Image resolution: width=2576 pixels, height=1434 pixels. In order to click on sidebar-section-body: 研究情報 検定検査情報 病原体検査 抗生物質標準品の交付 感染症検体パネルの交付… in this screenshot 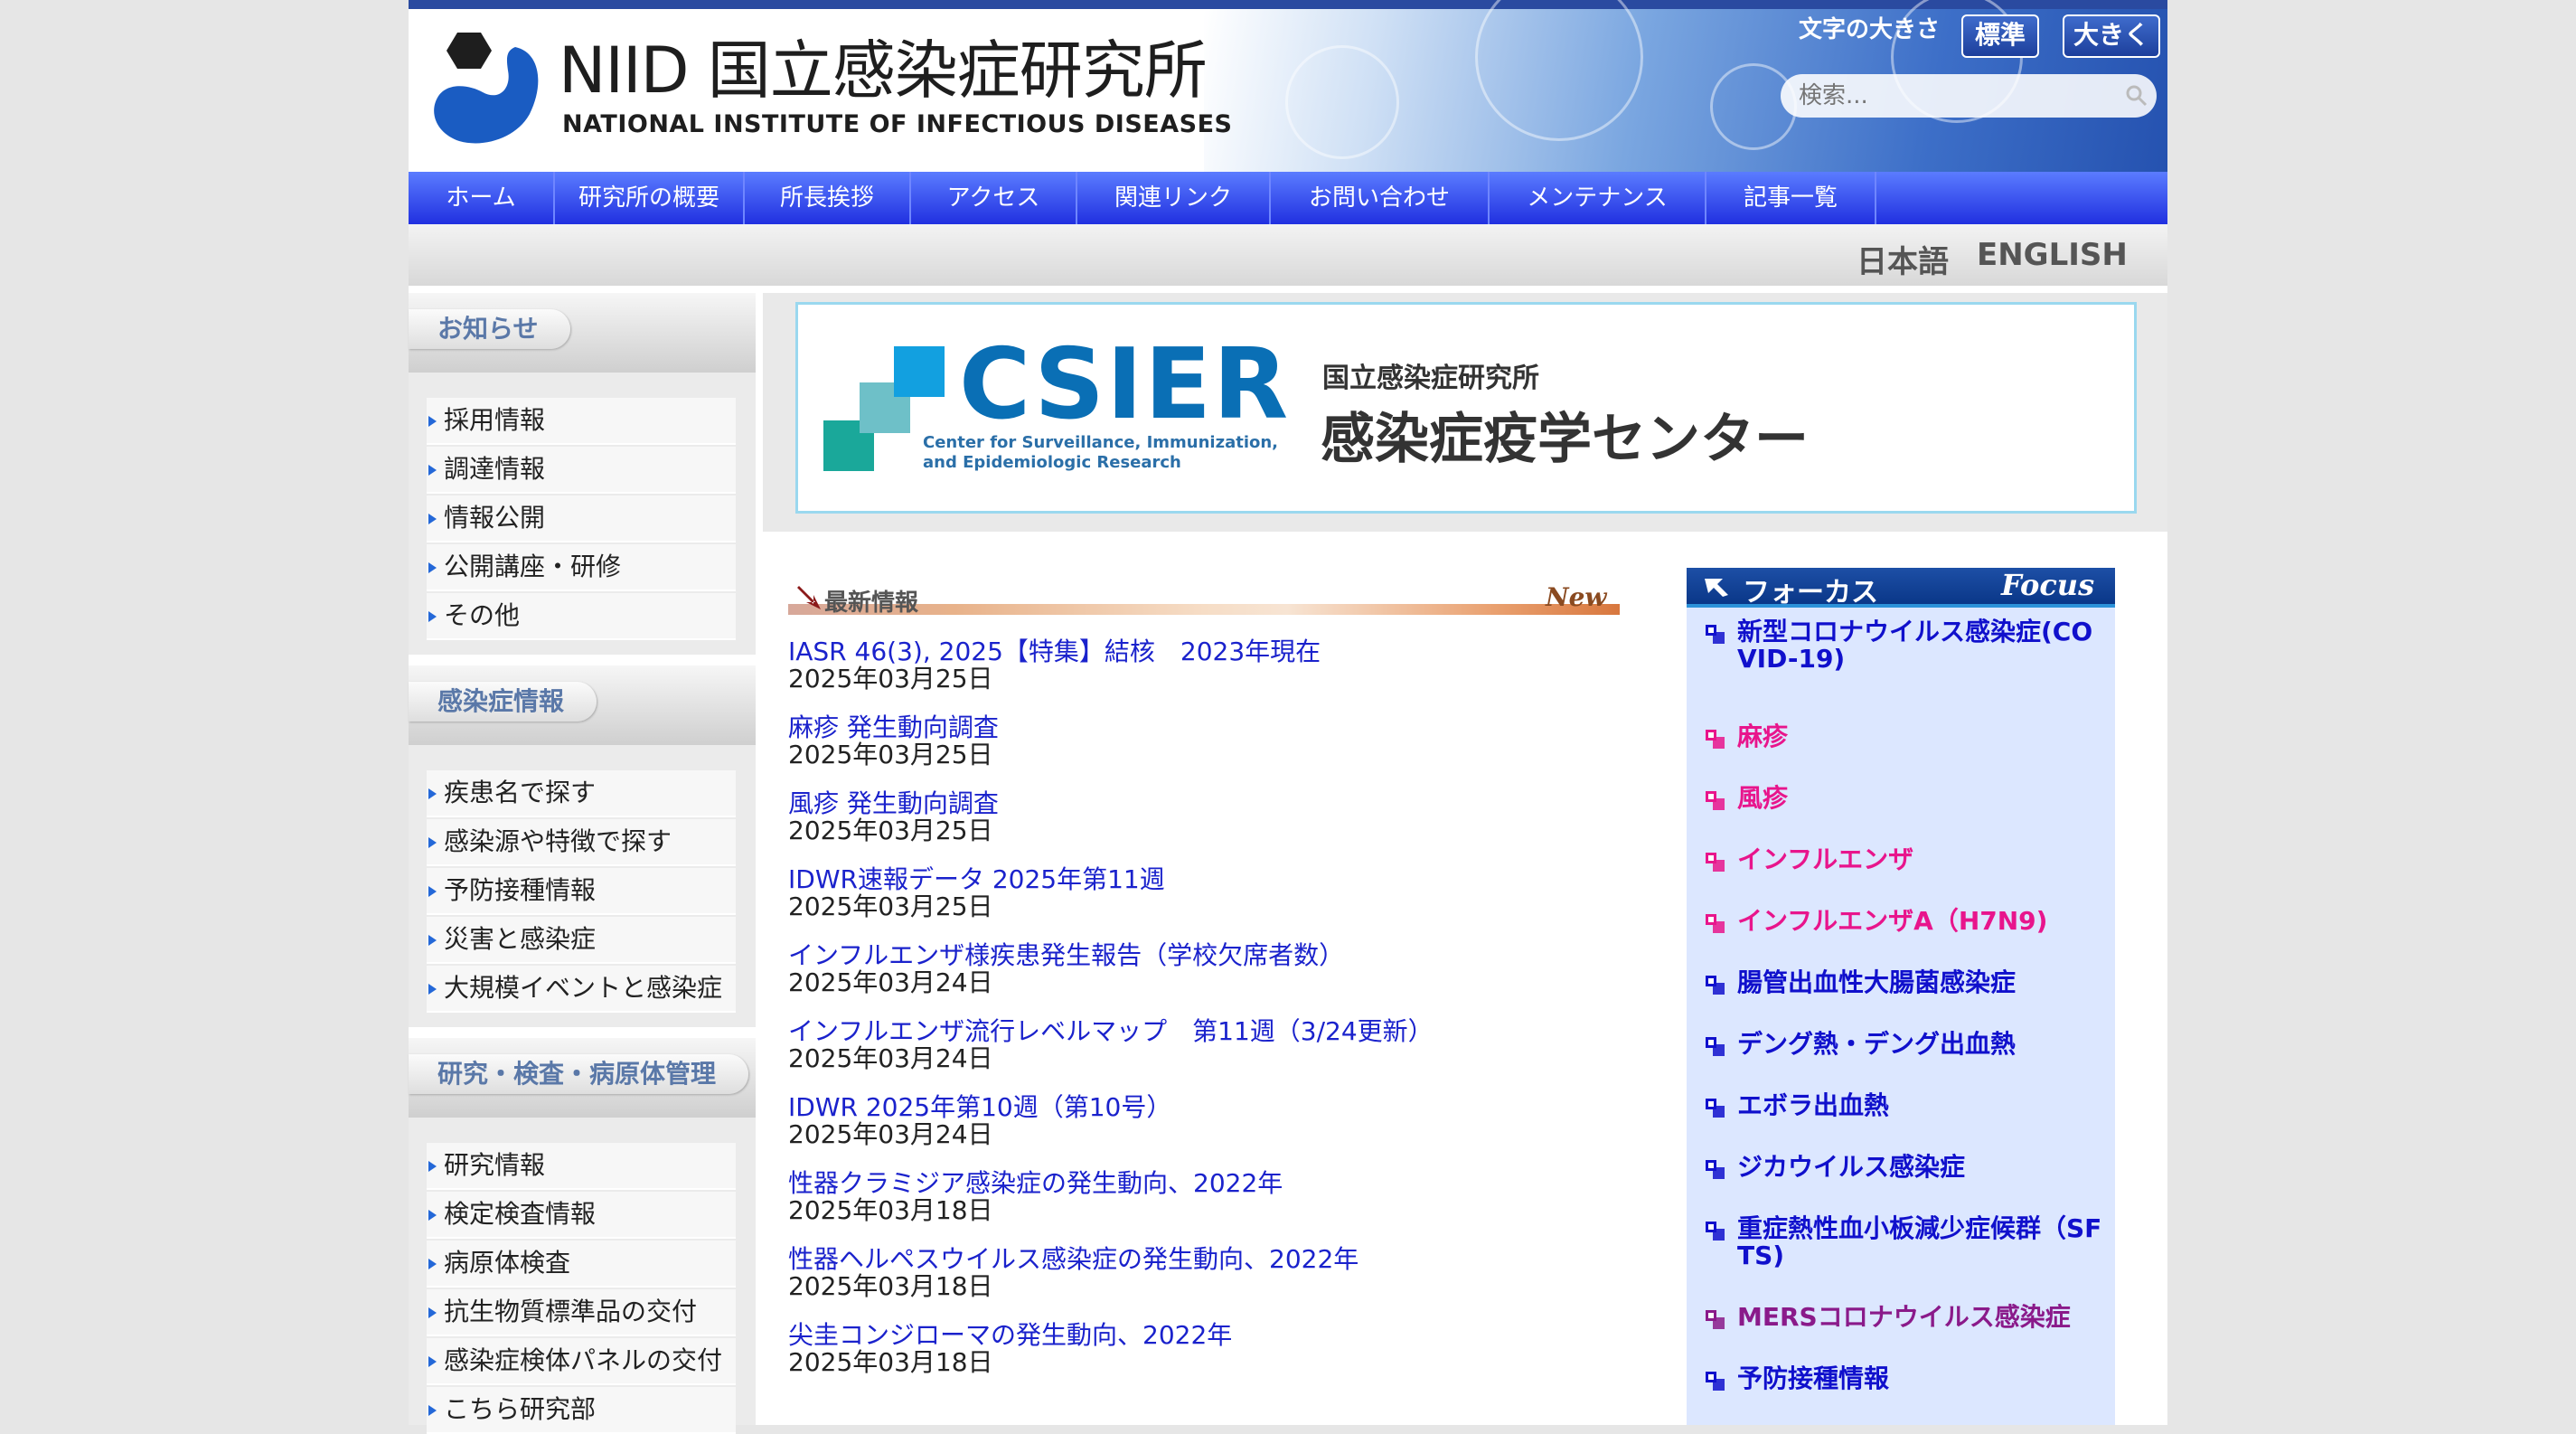, I will do `click(583, 1276)`.